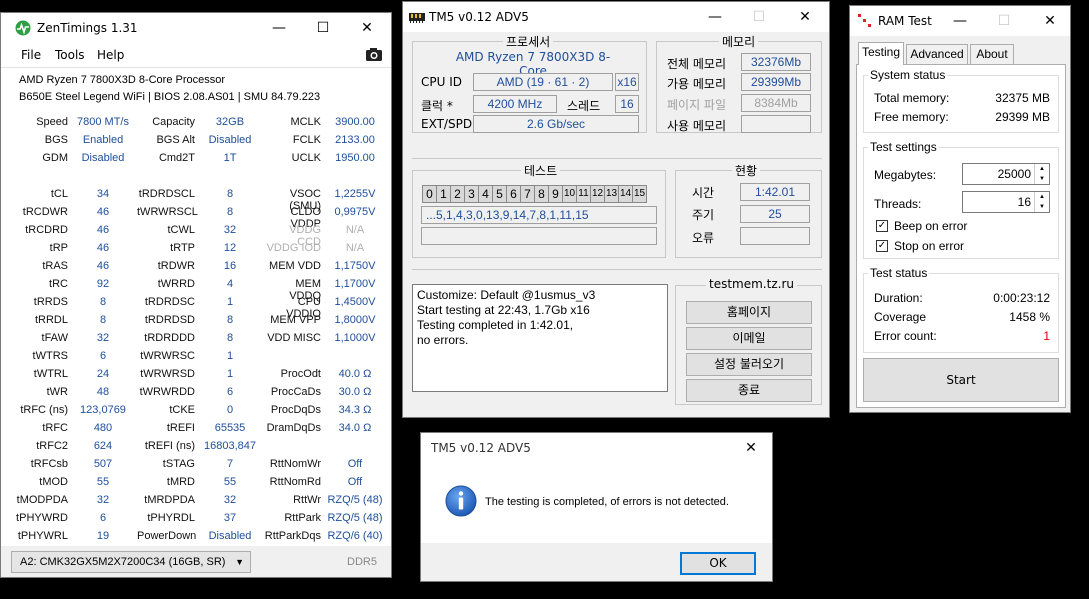  What do you see at coordinates (527, 194) in the screenshot?
I see `test-cell: 7` at bounding box center [527, 194].